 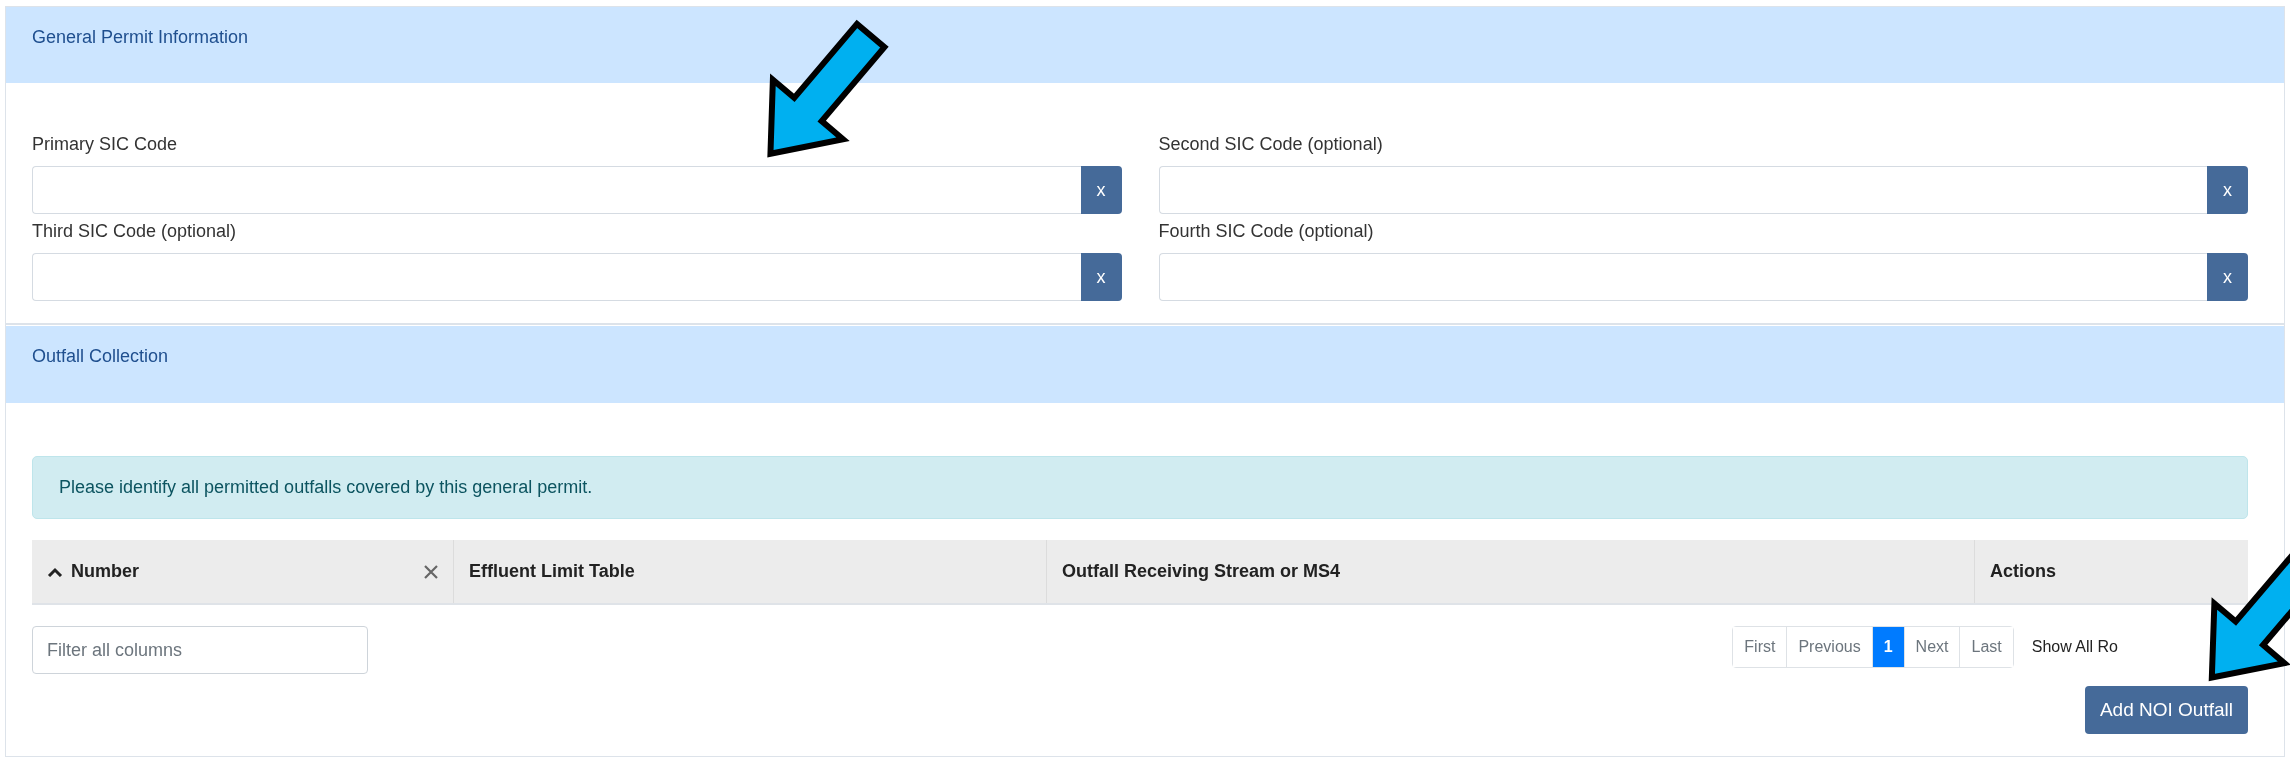 I want to click on field-label: Fourth SIC Code (optional), so click(x=1266, y=231).